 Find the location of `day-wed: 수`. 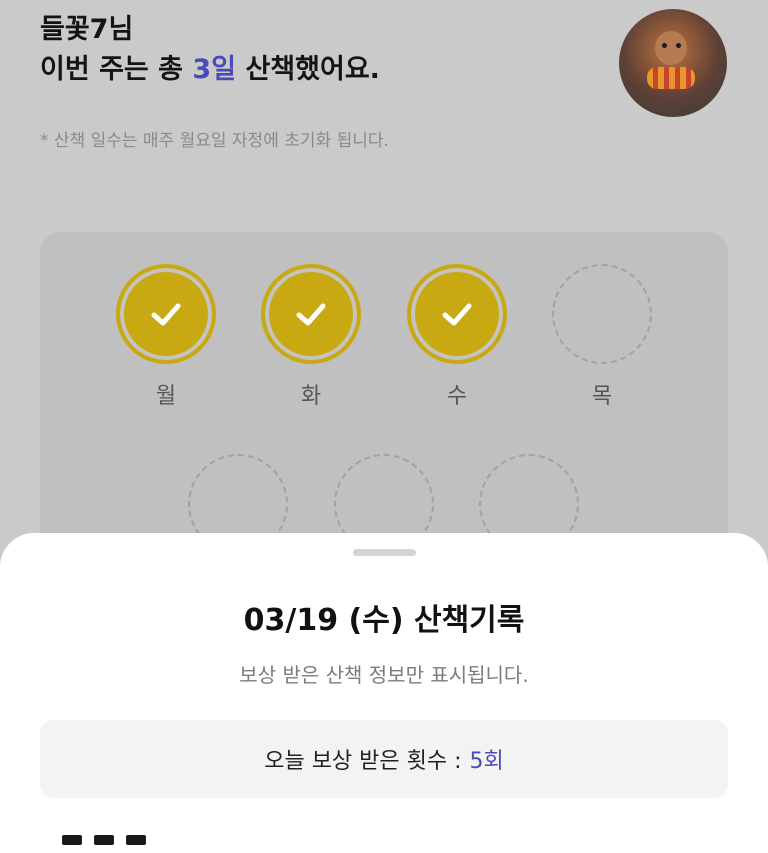

day-wed: 수 is located at coordinates (457, 337).